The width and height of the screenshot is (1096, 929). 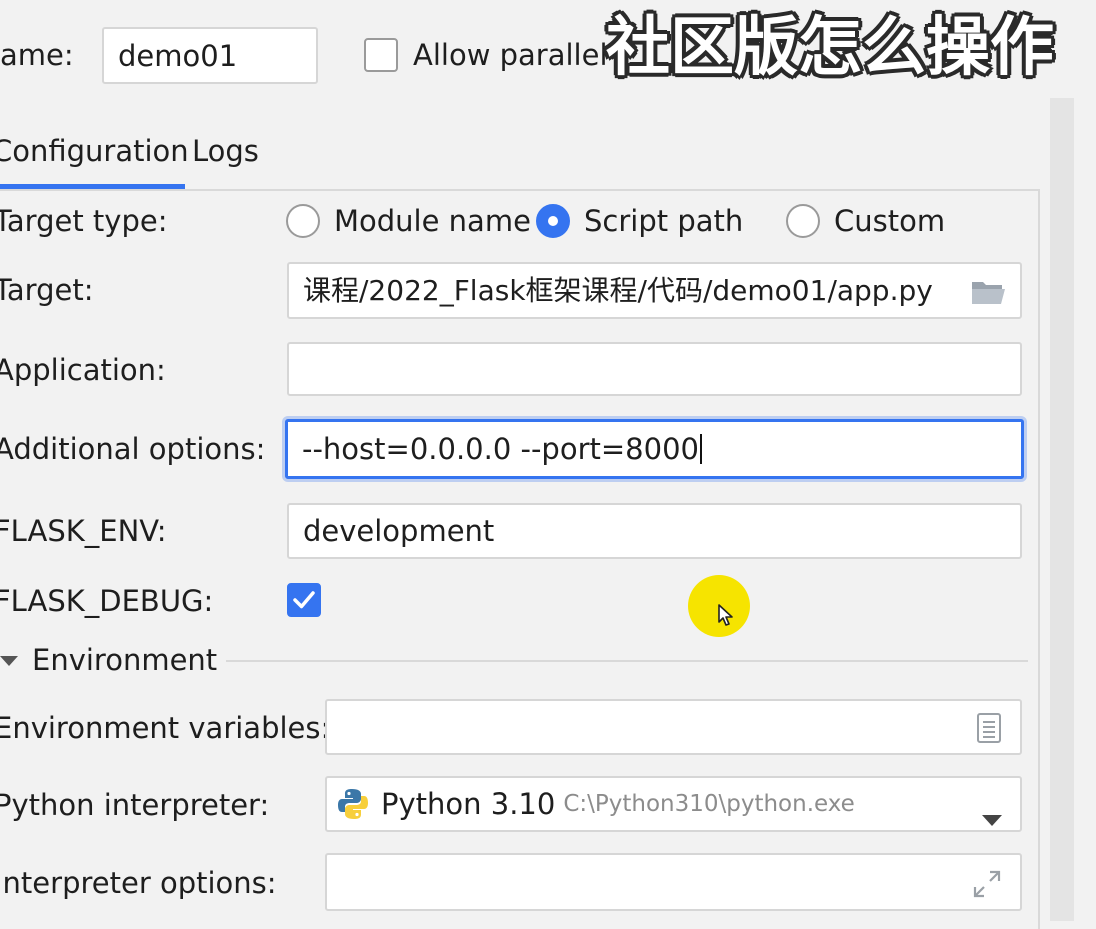 What do you see at coordinates (135, 805) in the screenshot?
I see `python-interpreter-label: Python interpreter:` at bounding box center [135, 805].